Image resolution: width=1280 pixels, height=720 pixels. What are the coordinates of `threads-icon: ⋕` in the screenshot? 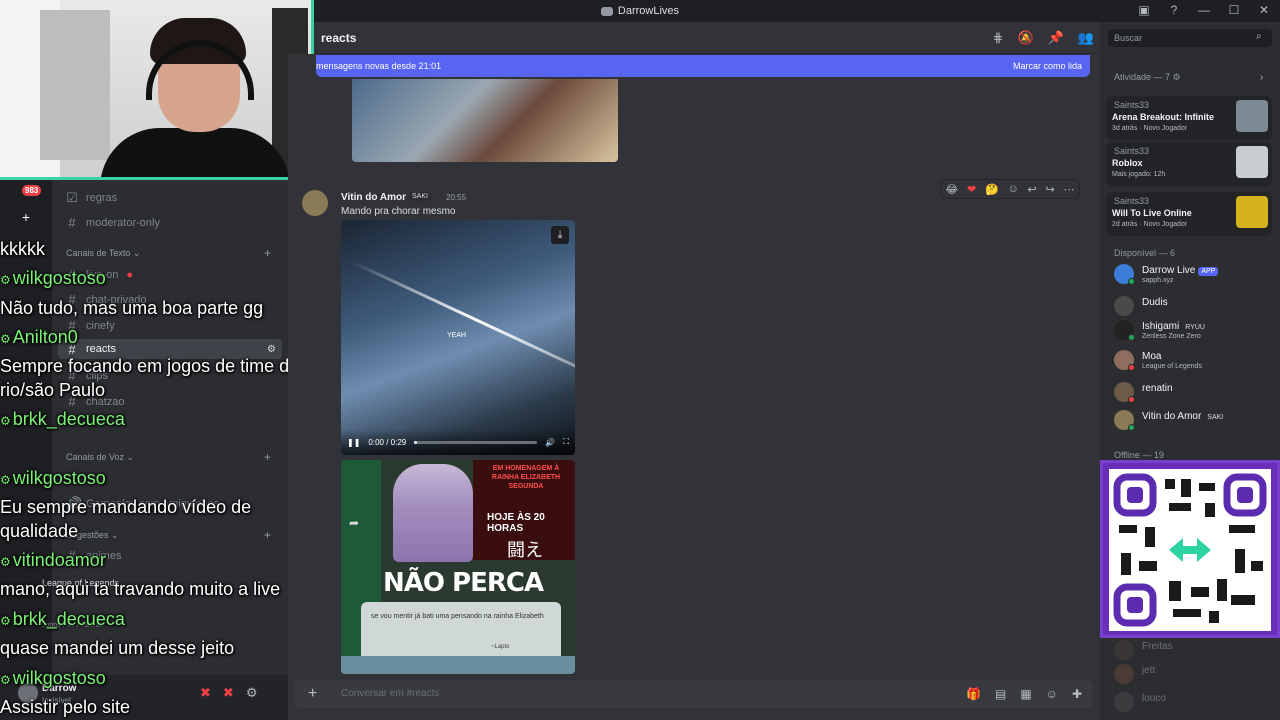 It's located at (998, 38).